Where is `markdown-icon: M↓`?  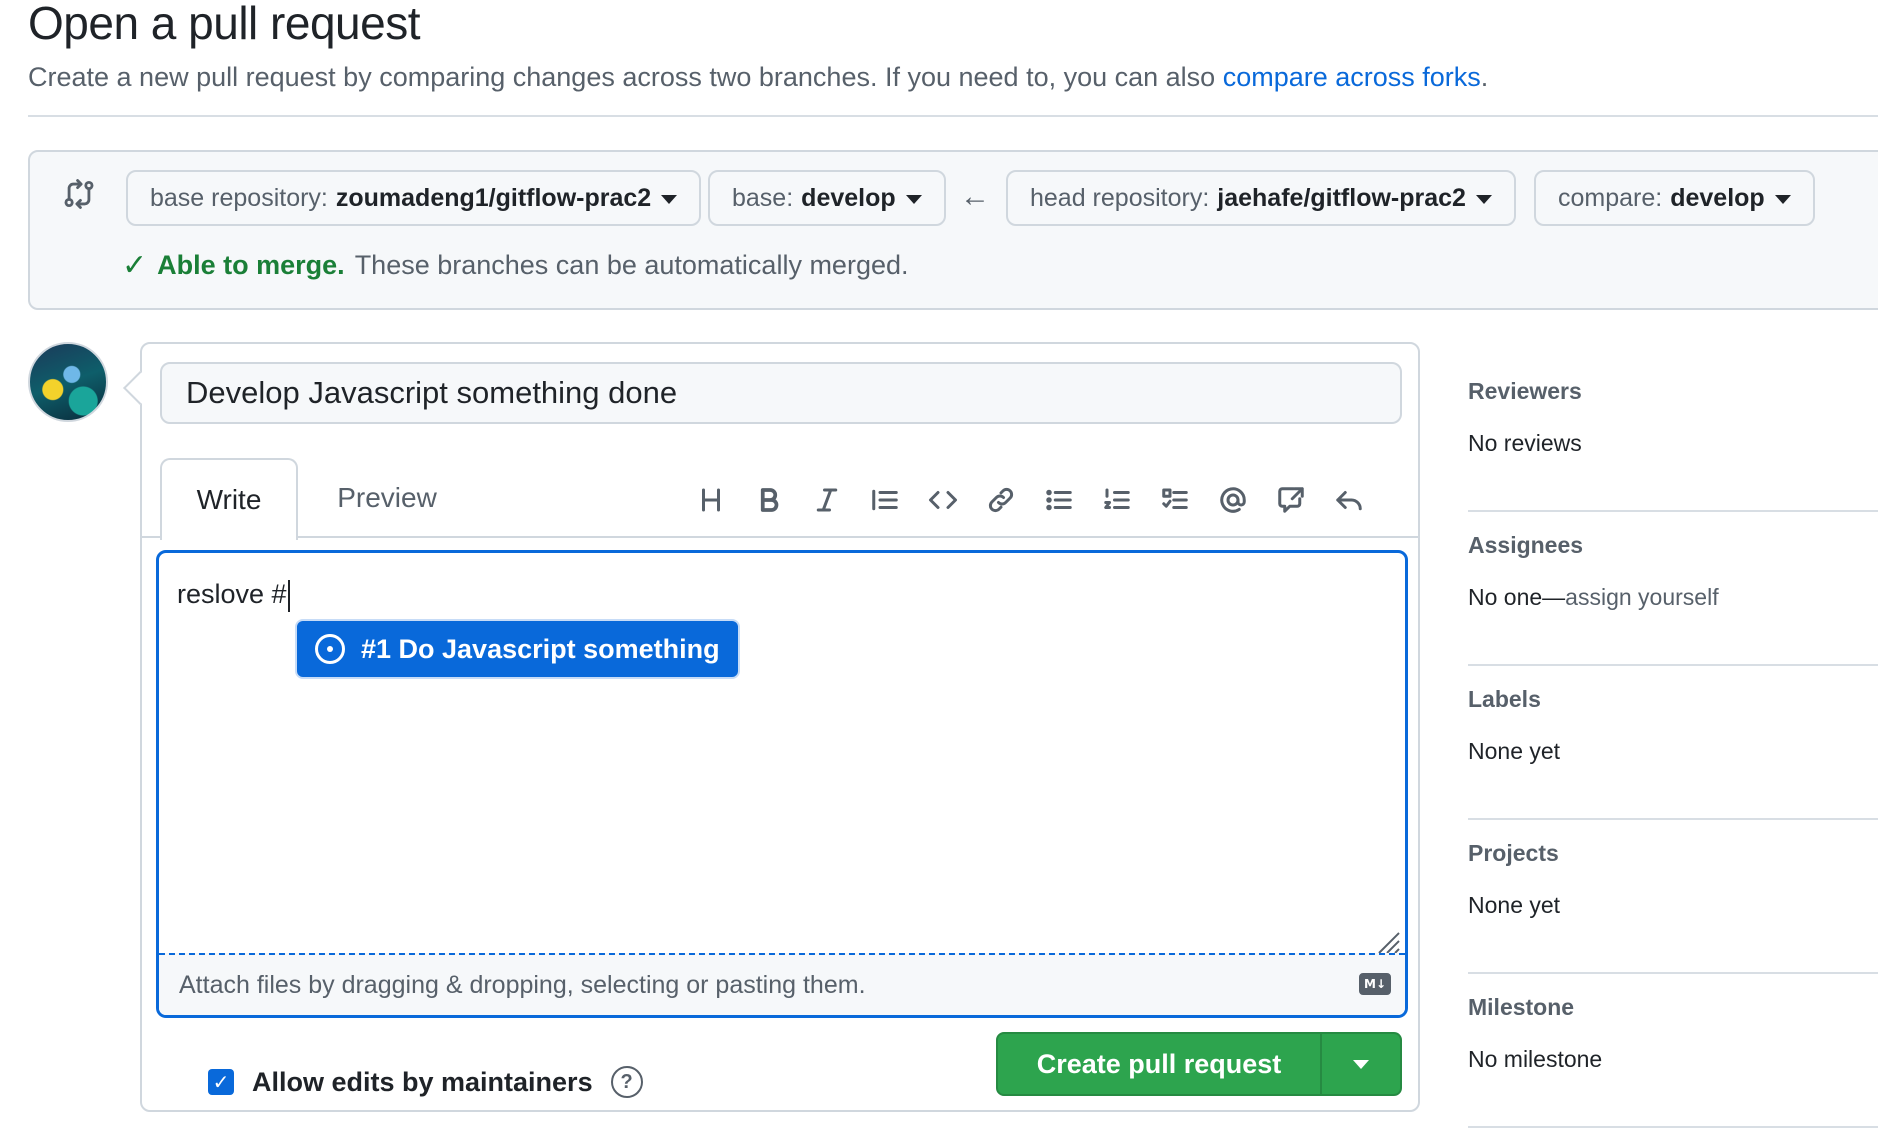 markdown-icon: M↓ is located at coordinates (1375, 984).